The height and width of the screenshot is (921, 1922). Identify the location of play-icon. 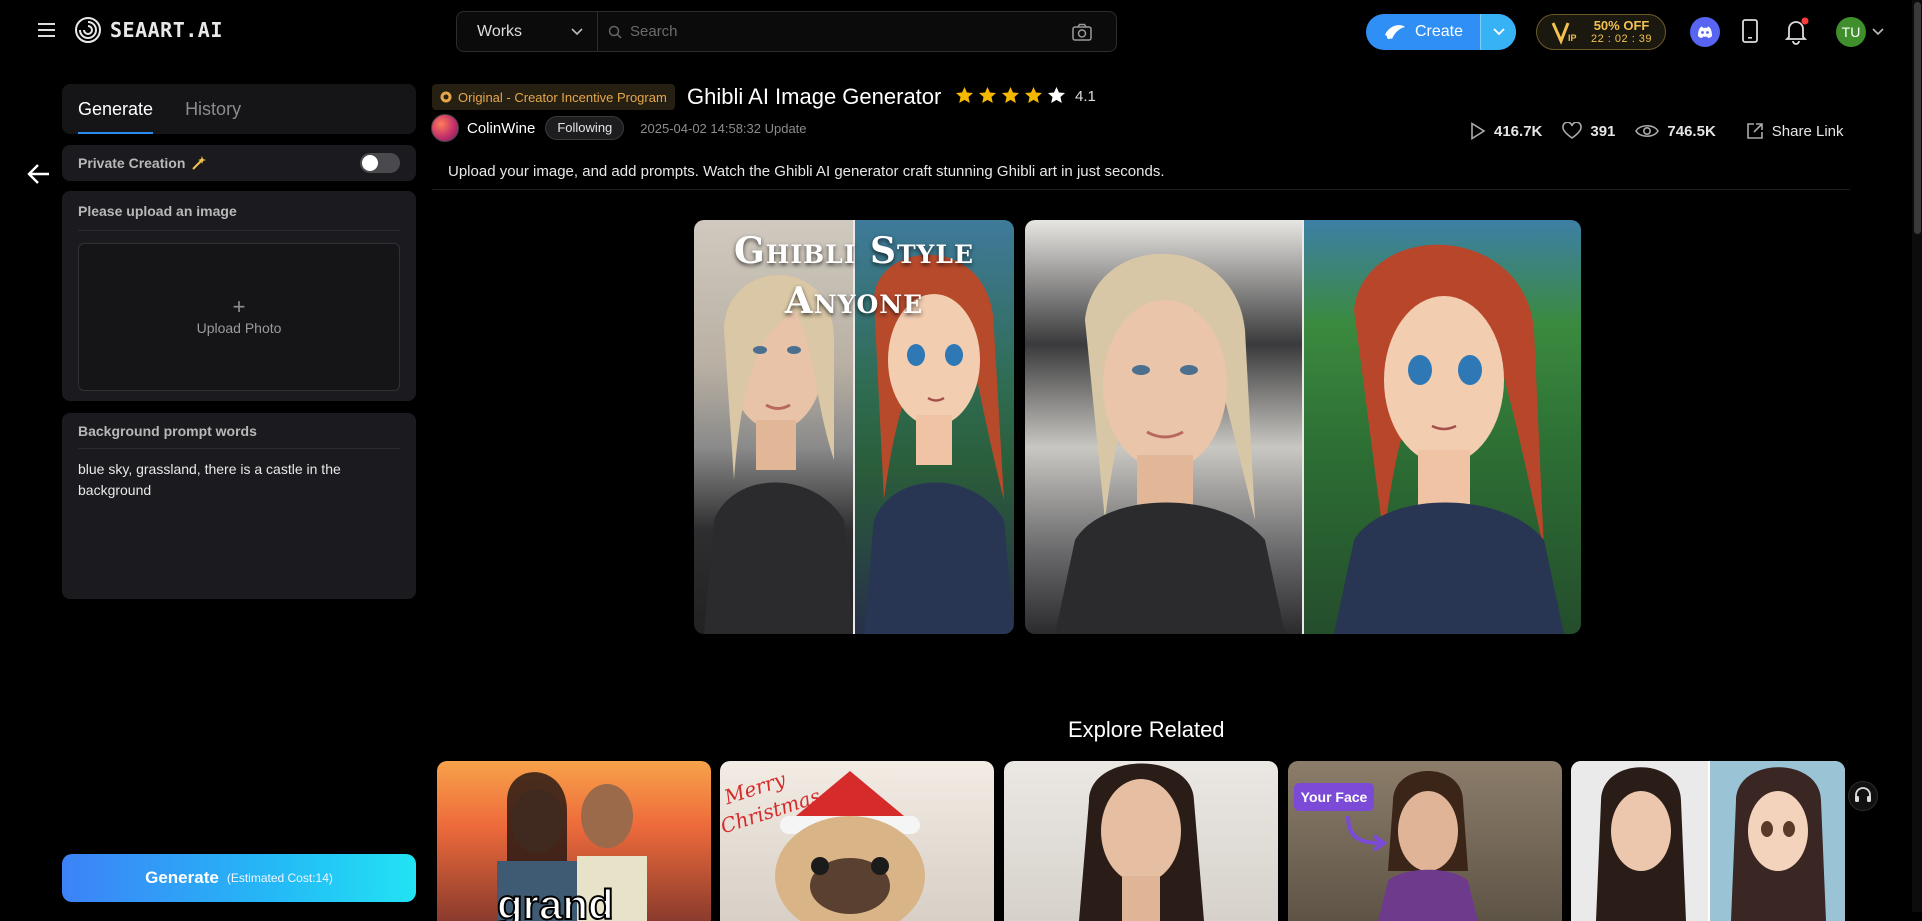
(1478, 131).